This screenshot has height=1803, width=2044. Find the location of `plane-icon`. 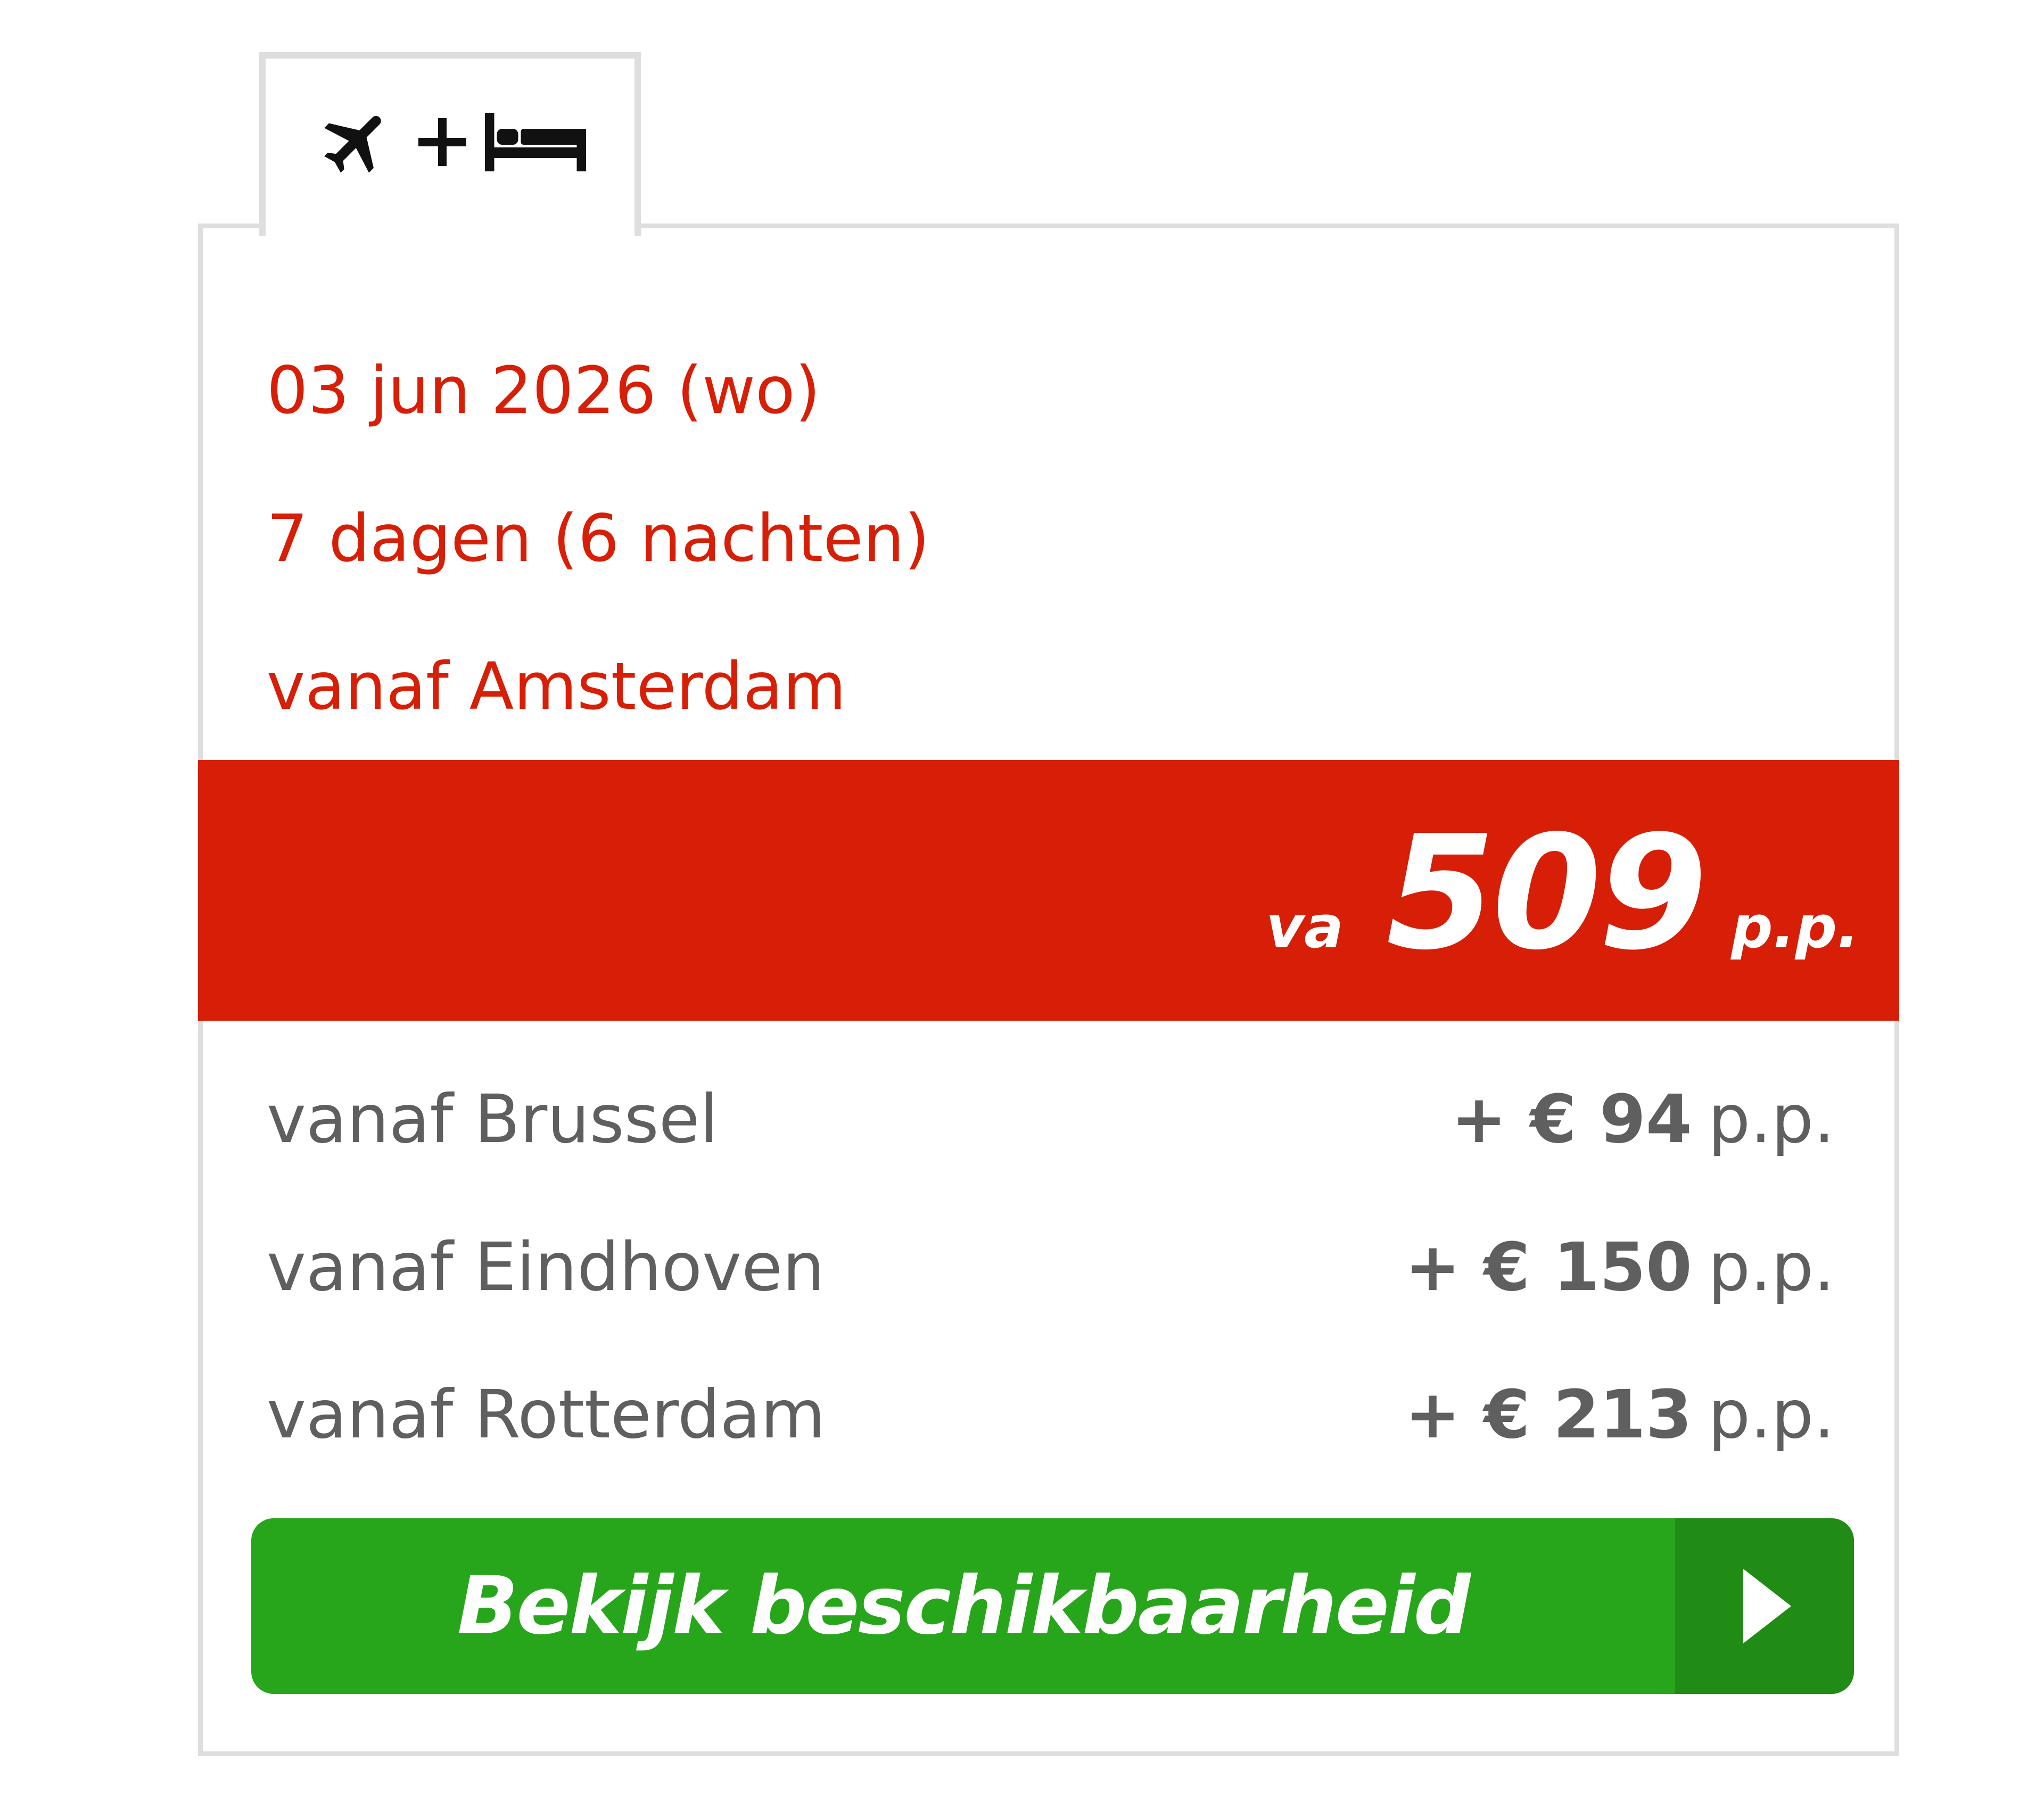

plane-icon is located at coordinates (358, 142).